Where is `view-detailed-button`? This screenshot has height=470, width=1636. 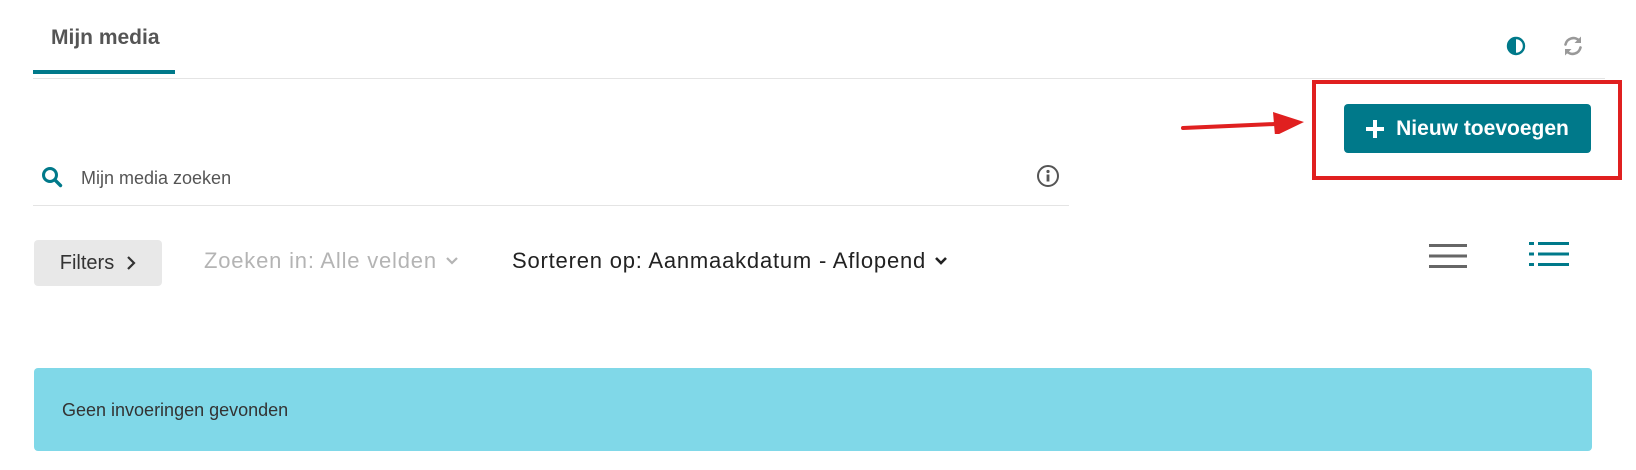 view-detailed-button is located at coordinates (1549, 254).